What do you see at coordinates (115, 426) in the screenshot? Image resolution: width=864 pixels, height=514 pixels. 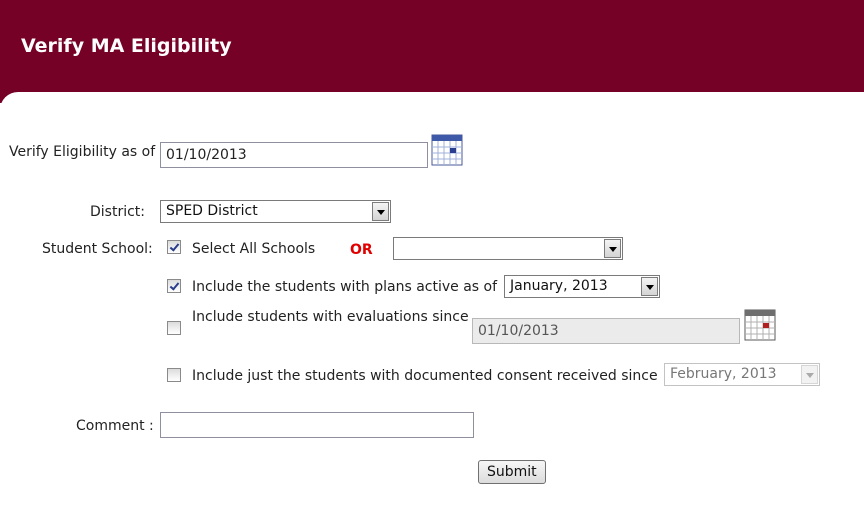 I see `comment-label: Comment :` at bounding box center [115, 426].